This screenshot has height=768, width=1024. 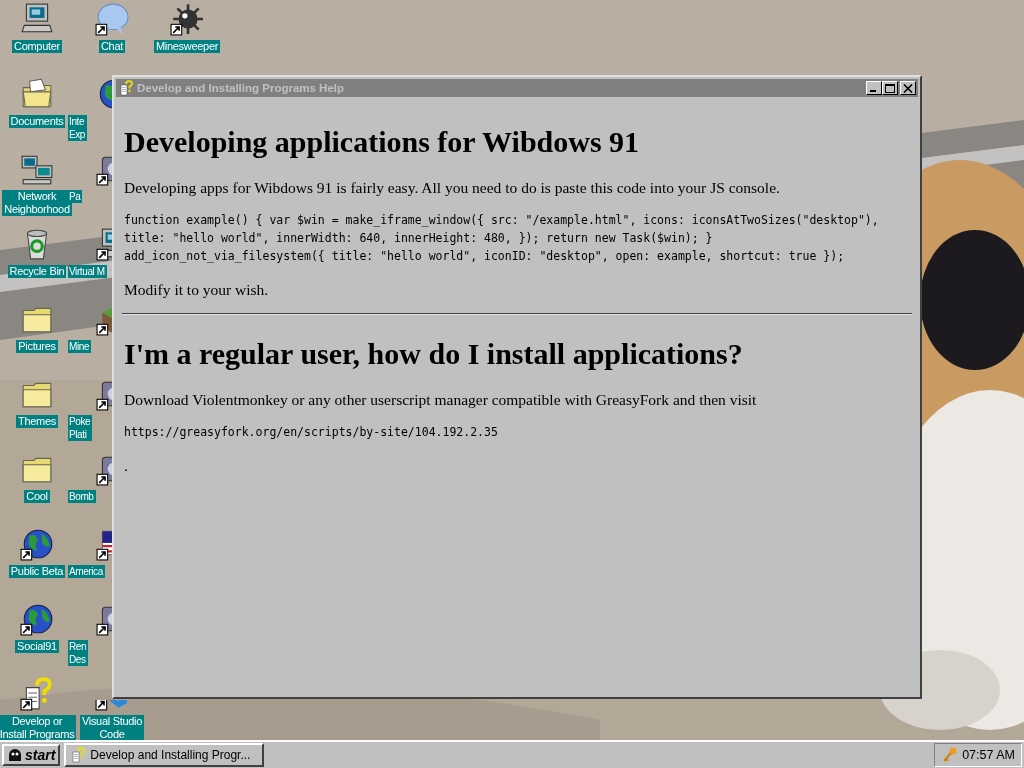 I want to click on icon-label: Mine, so click(x=80, y=346).